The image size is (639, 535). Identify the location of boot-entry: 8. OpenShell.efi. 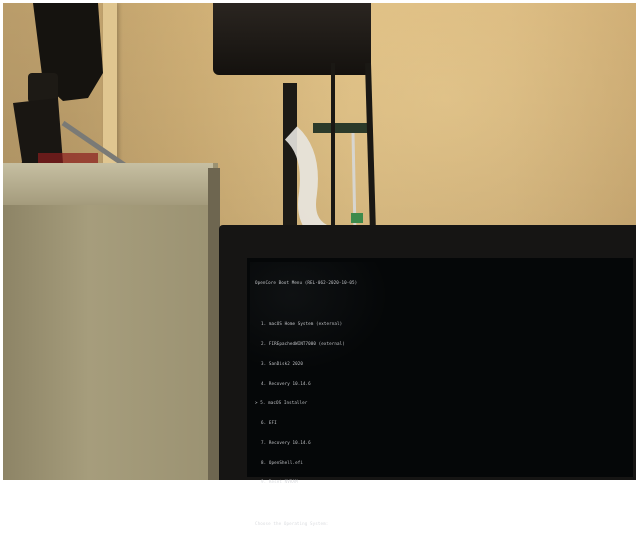
(309, 463).